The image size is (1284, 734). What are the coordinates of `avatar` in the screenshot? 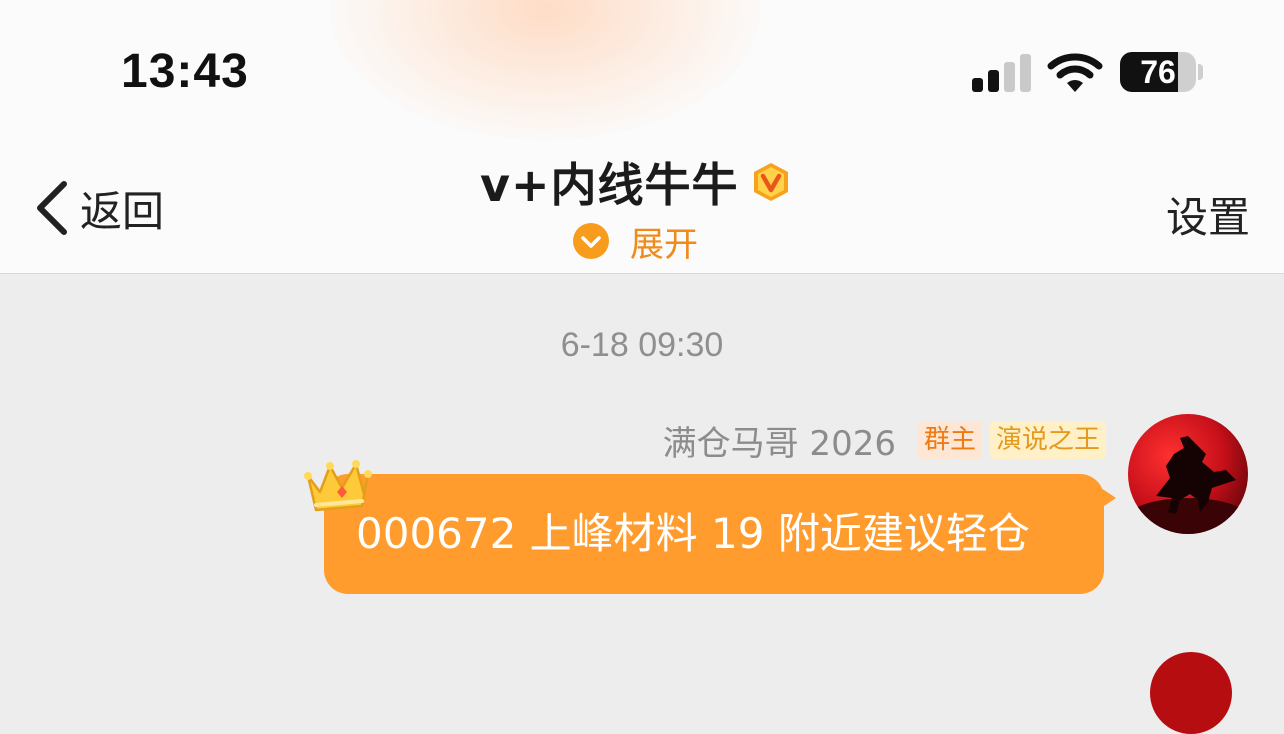 It's located at (1188, 474).